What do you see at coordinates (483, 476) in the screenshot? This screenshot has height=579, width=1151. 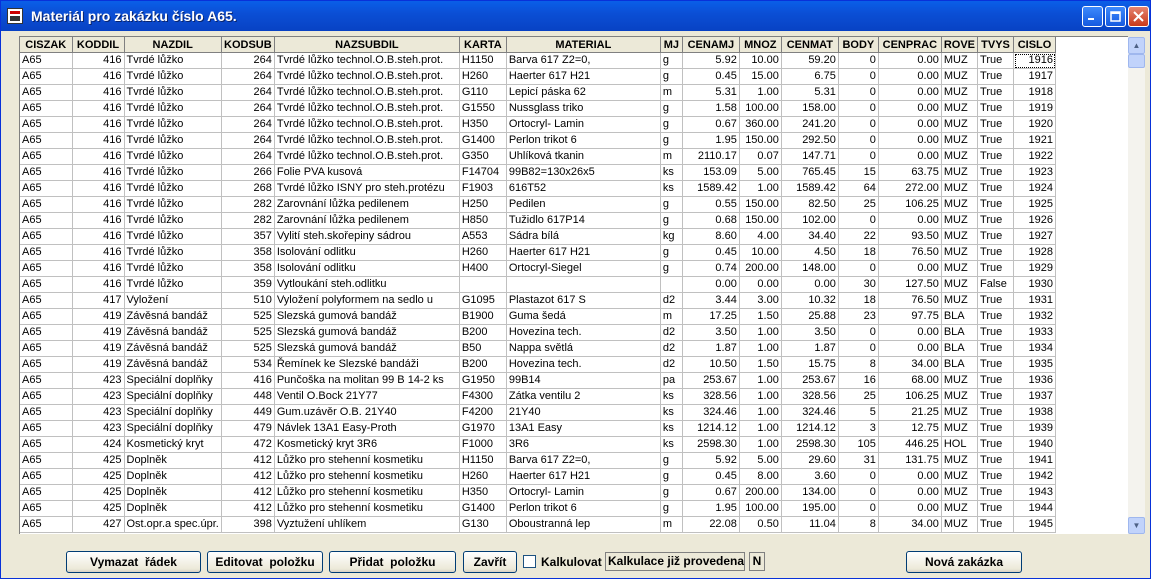 I see `cell-karta: H260` at bounding box center [483, 476].